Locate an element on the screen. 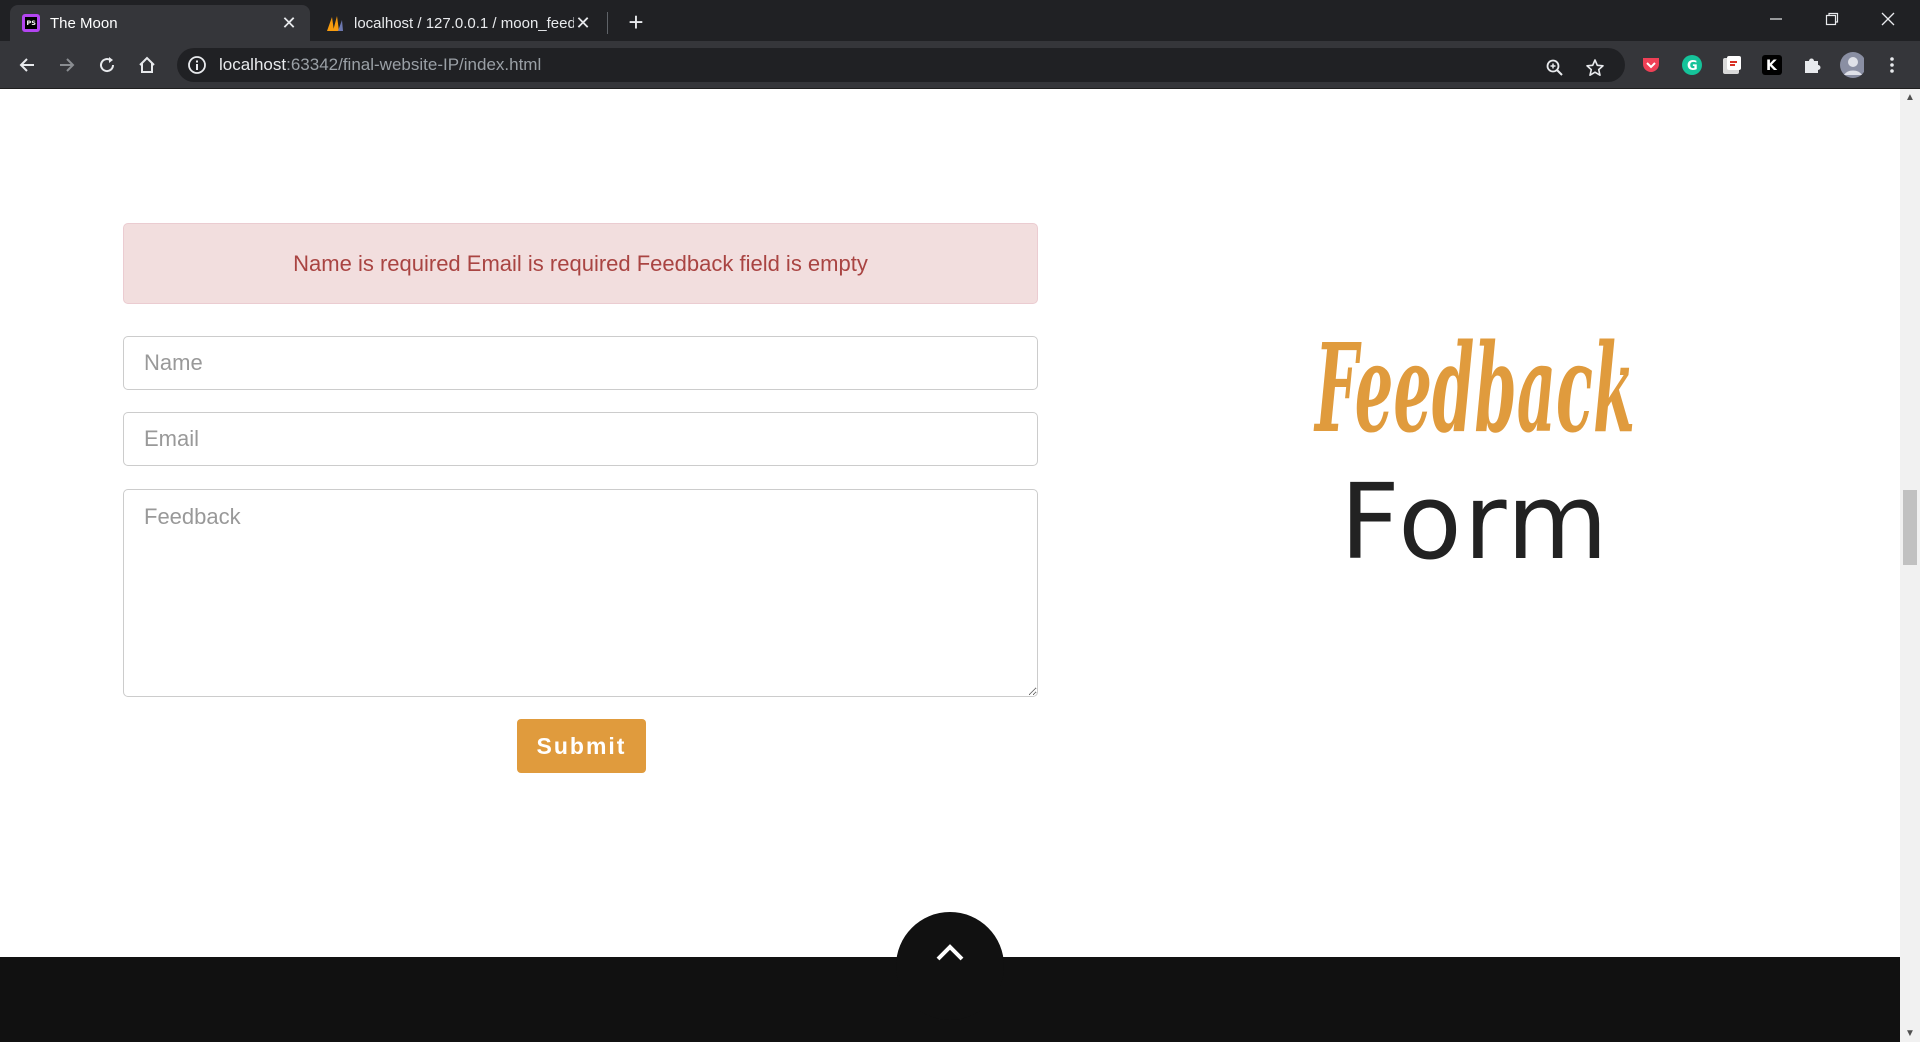  minimize-button is located at coordinates (1776, 19).